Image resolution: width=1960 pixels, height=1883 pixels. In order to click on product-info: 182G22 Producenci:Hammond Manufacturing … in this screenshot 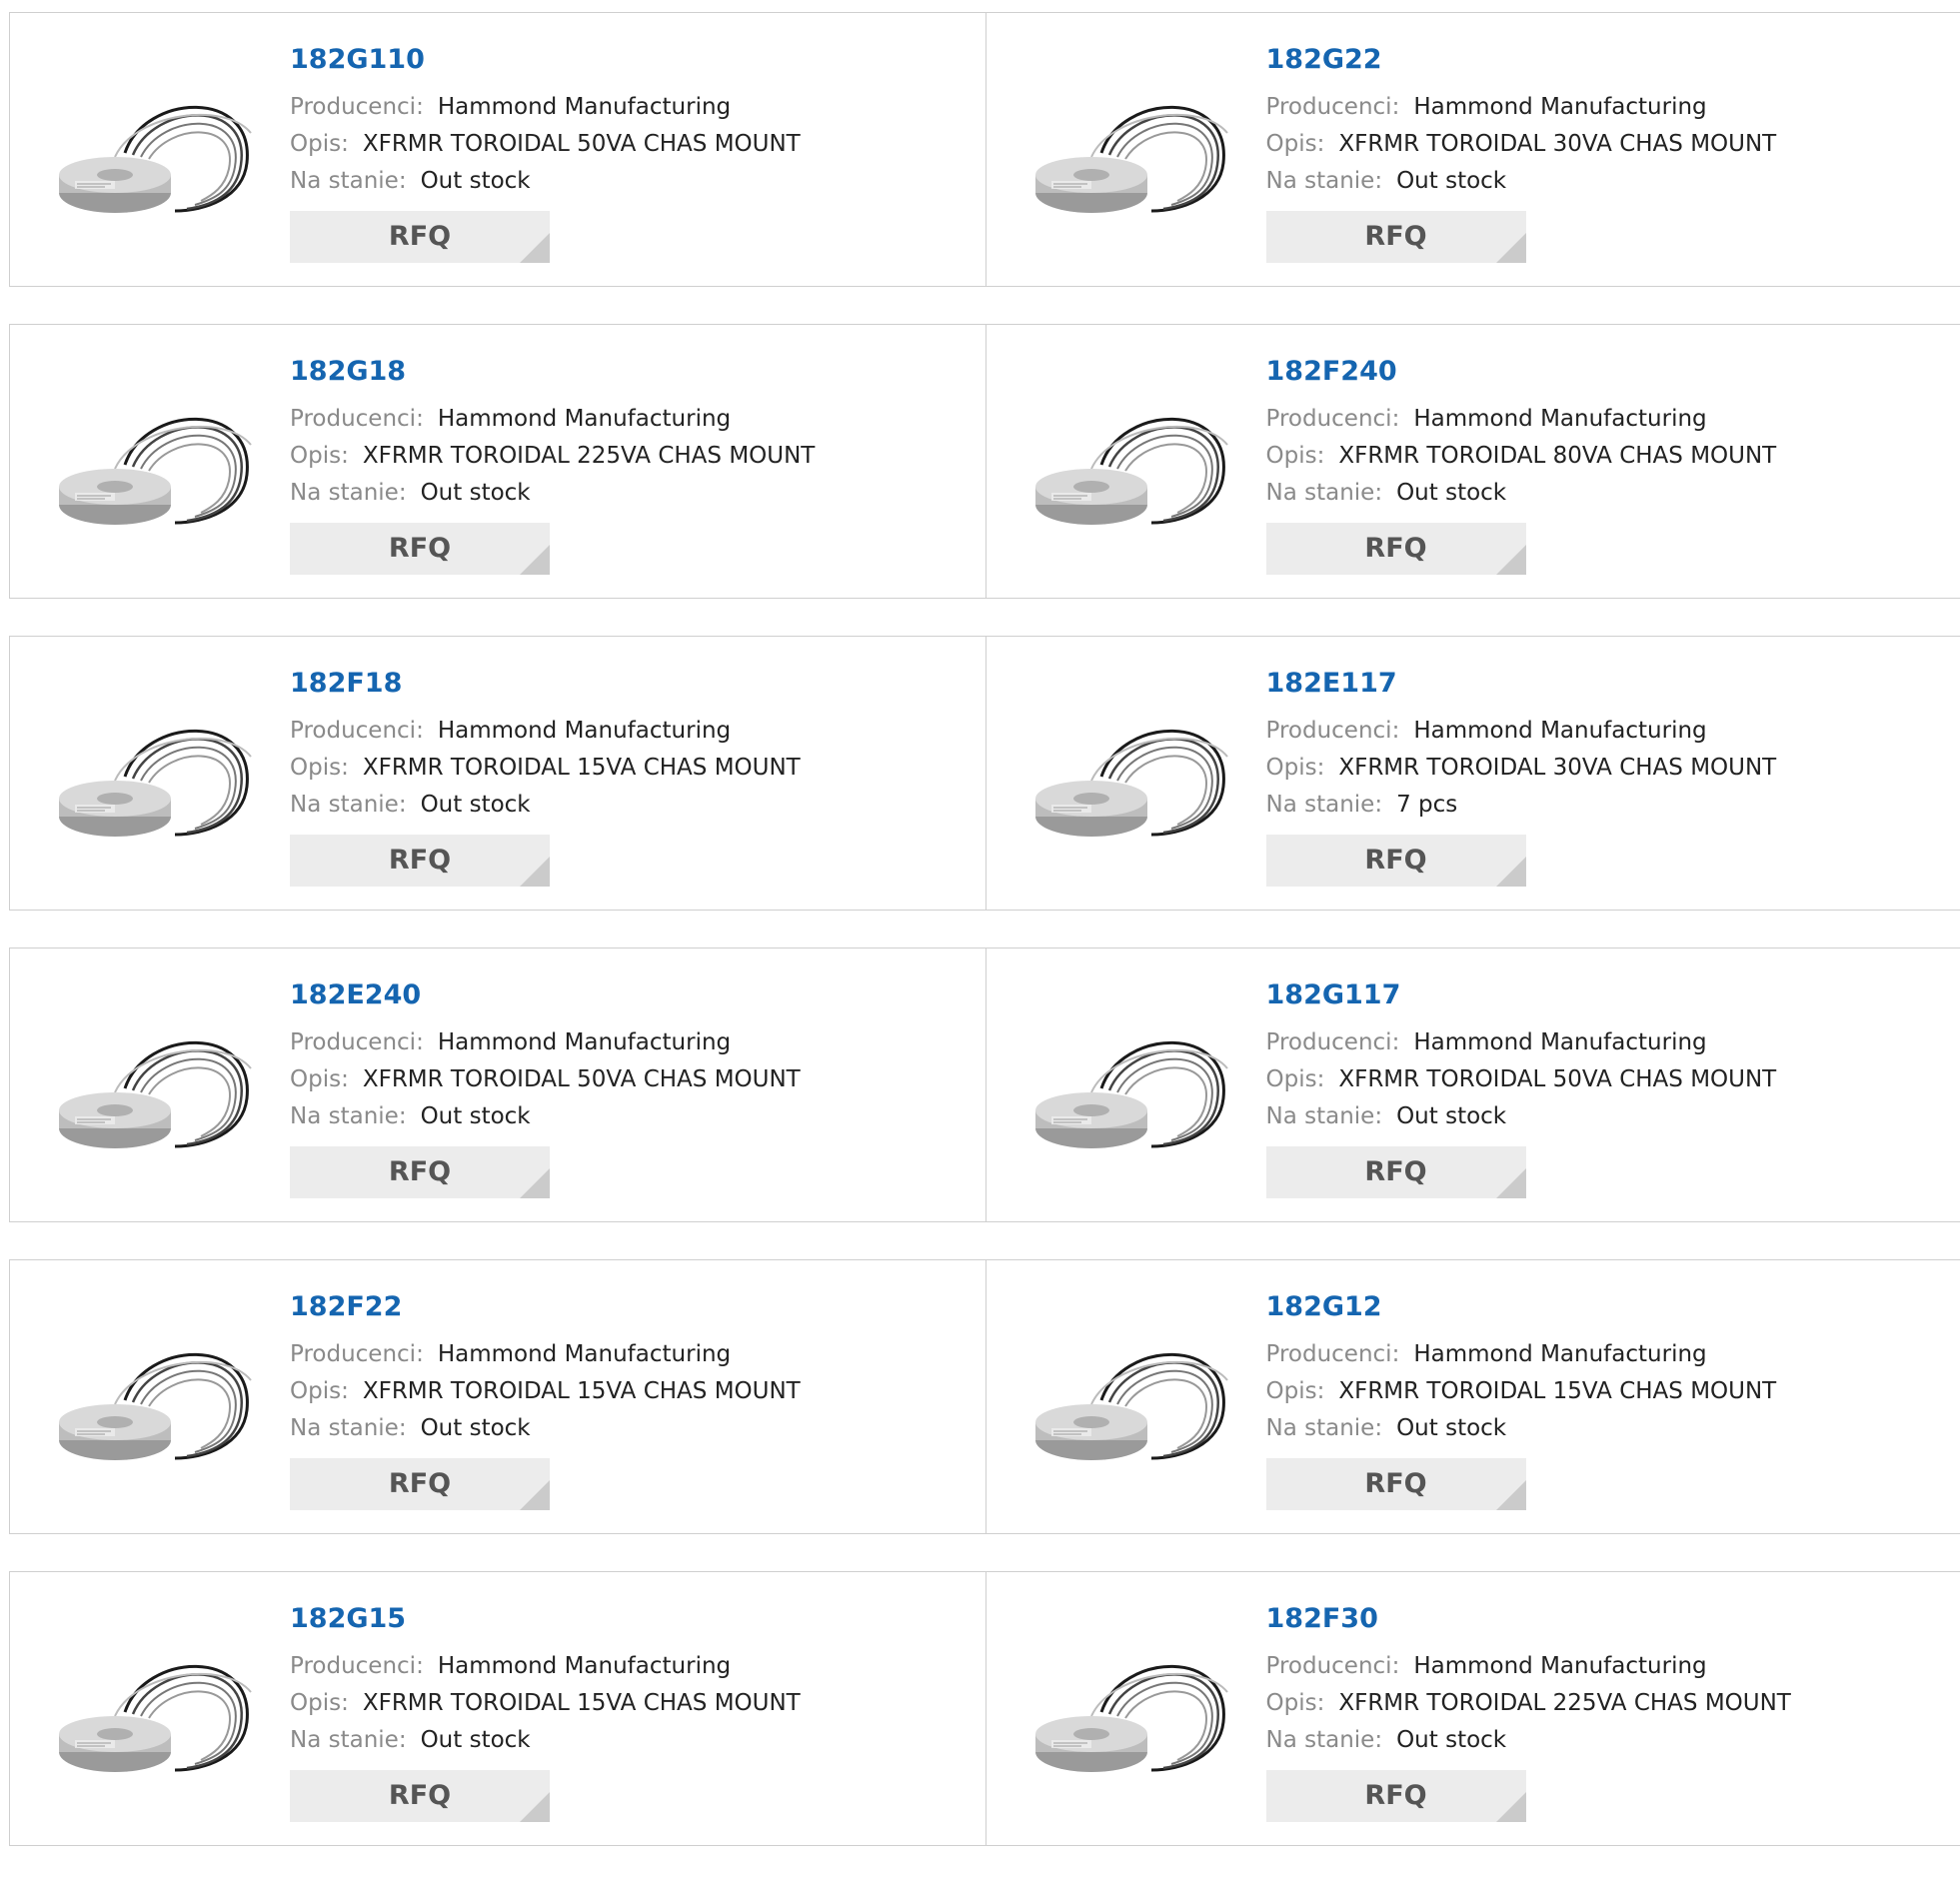, I will do `click(1521, 153)`.